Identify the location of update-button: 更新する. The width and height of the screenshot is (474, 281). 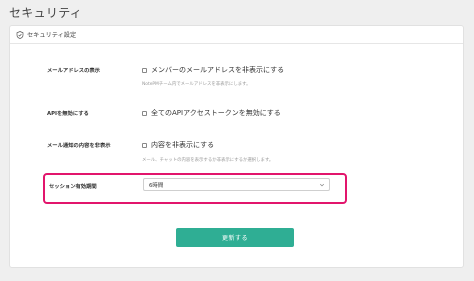
(235, 237).